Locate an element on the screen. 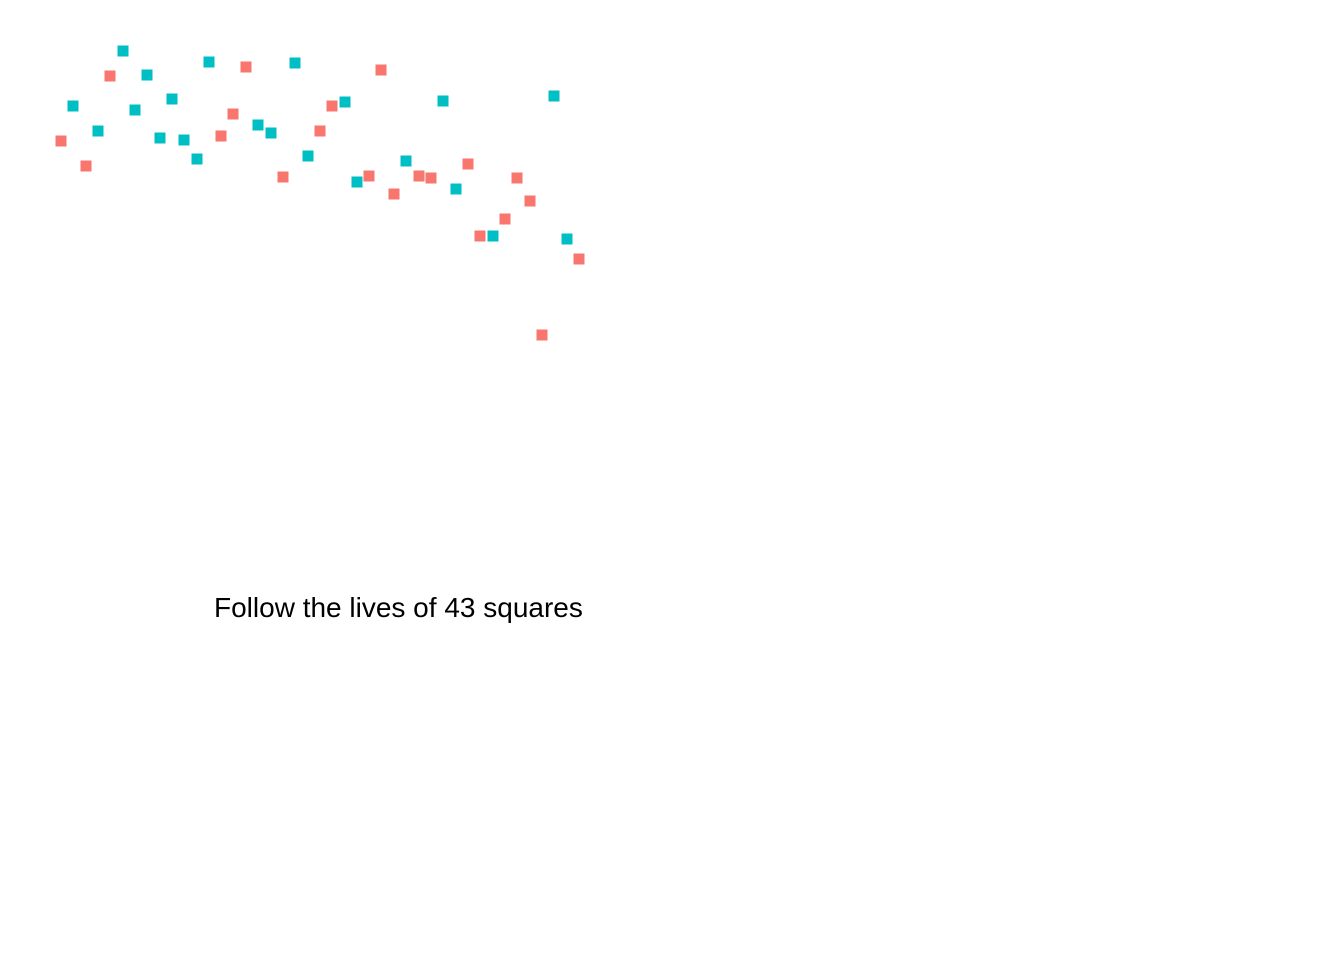 Image resolution: width=1344 pixels, height=960 pixels. plot-markers is located at coordinates (320, 193).